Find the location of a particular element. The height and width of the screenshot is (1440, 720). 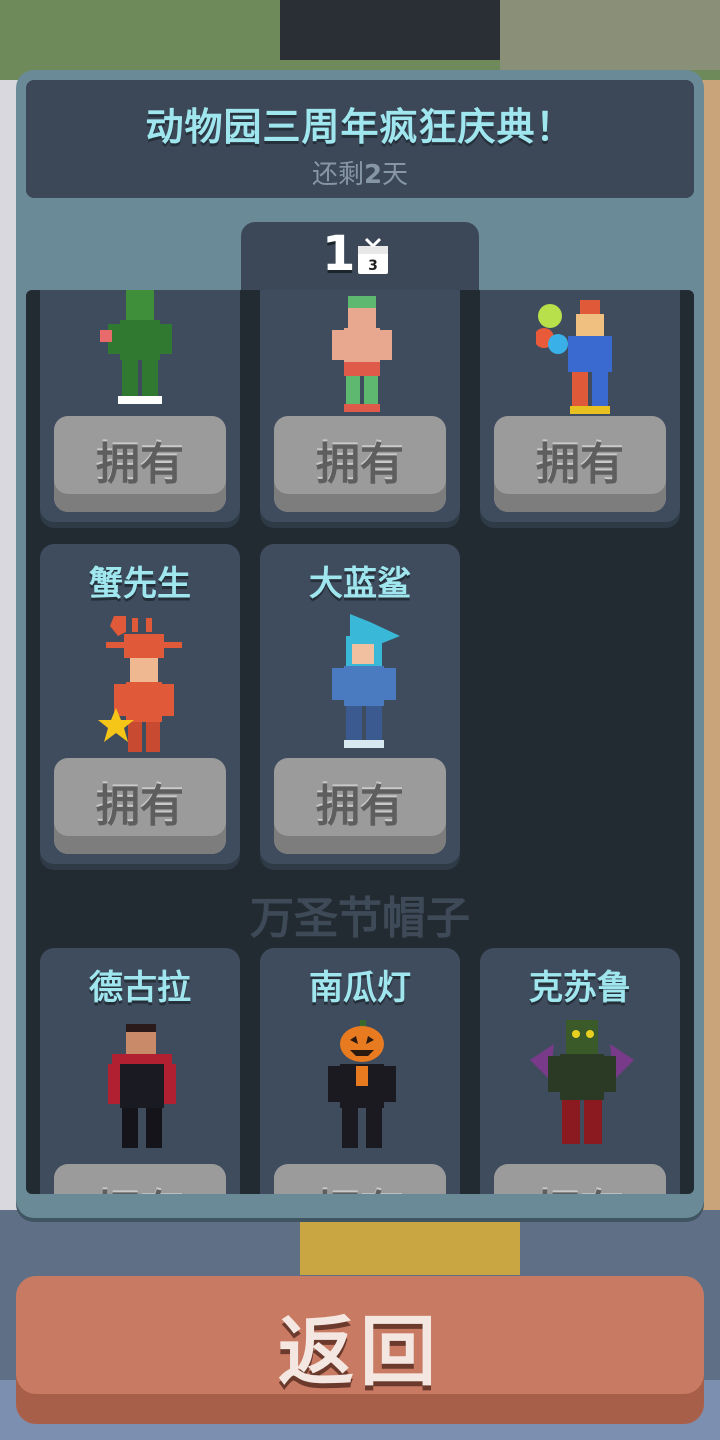

return-button: 返回 is located at coordinates (360, 1350).